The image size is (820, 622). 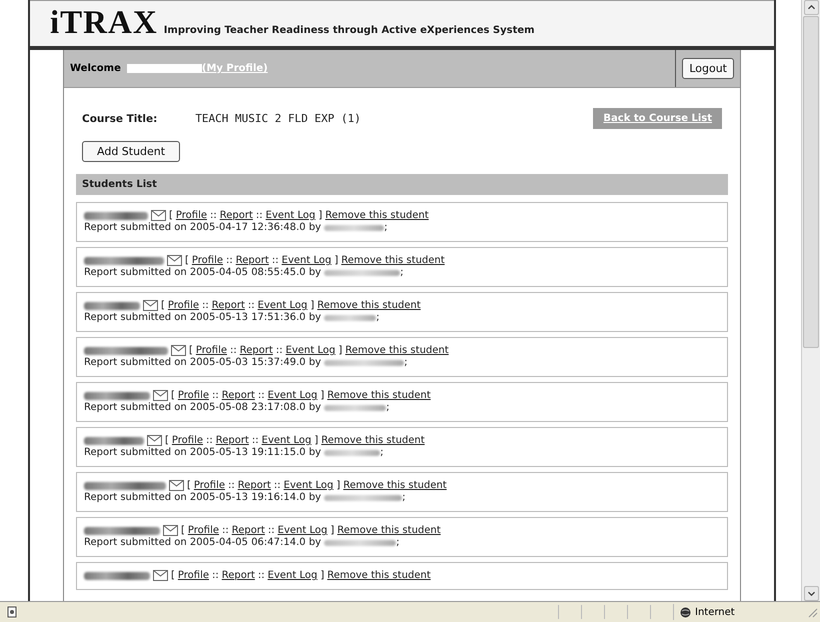 What do you see at coordinates (203, 362) in the screenshot?
I see `report-status: Report submitted on 2005-05-03 15:37:49.0 by` at bounding box center [203, 362].